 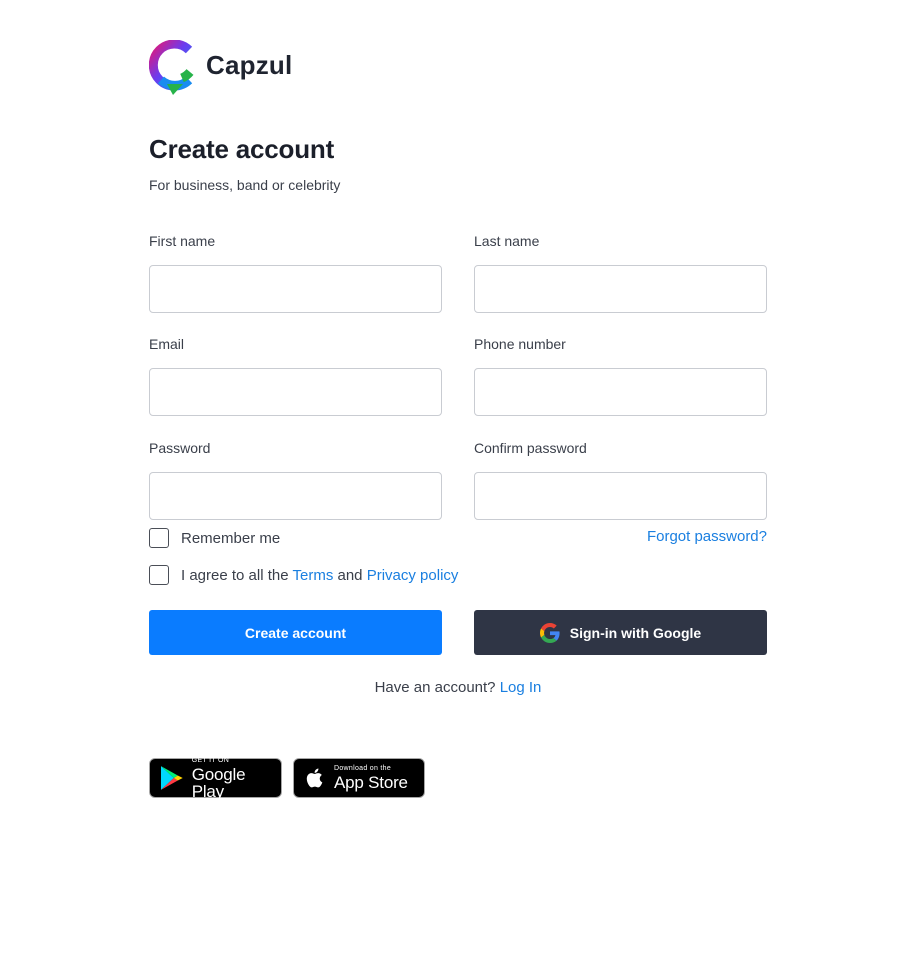 I want to click on google-signin-label: Sign-in with Google, so click(x=635, y=632).